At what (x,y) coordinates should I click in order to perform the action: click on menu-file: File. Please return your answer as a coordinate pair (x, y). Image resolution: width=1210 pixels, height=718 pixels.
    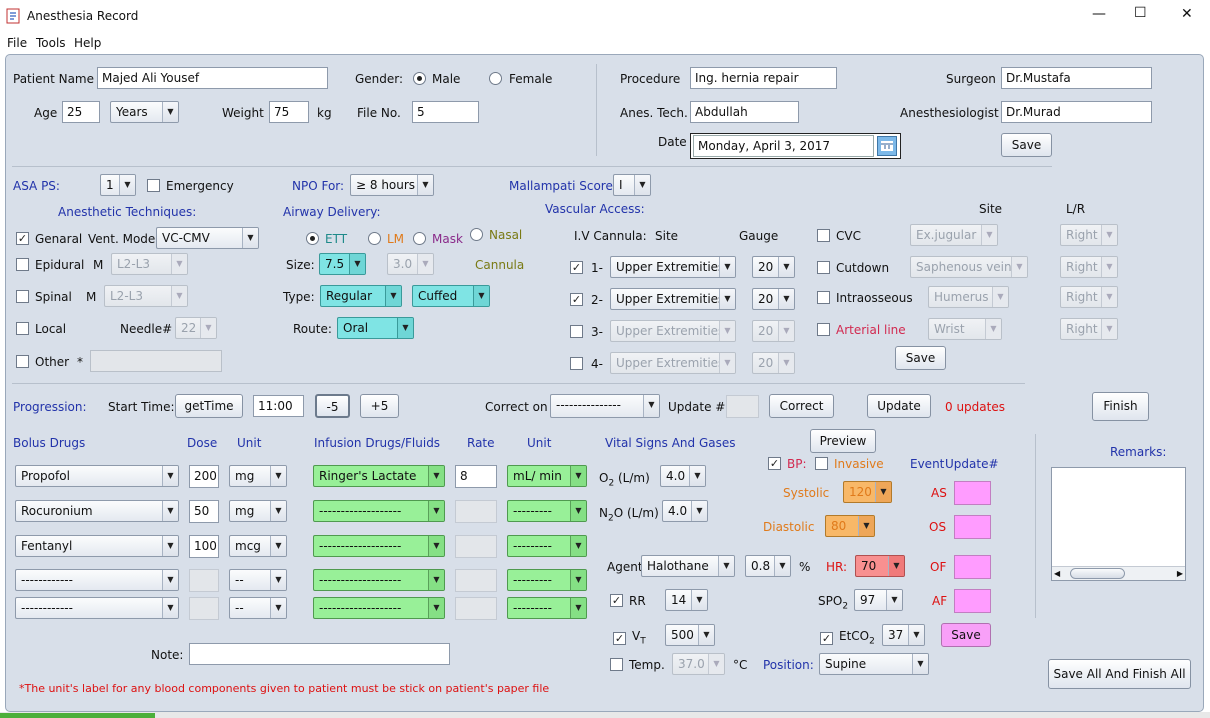
    Looking at the image, I should click on (17, 43).